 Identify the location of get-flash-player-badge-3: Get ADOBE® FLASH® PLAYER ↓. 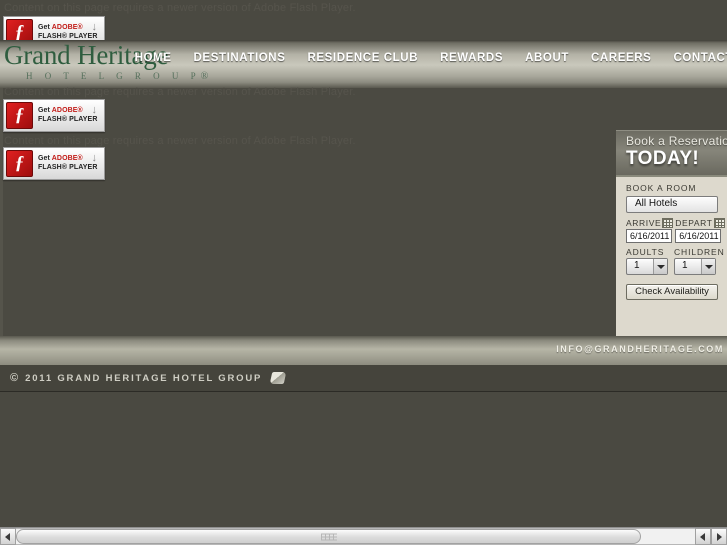
(54, 163).